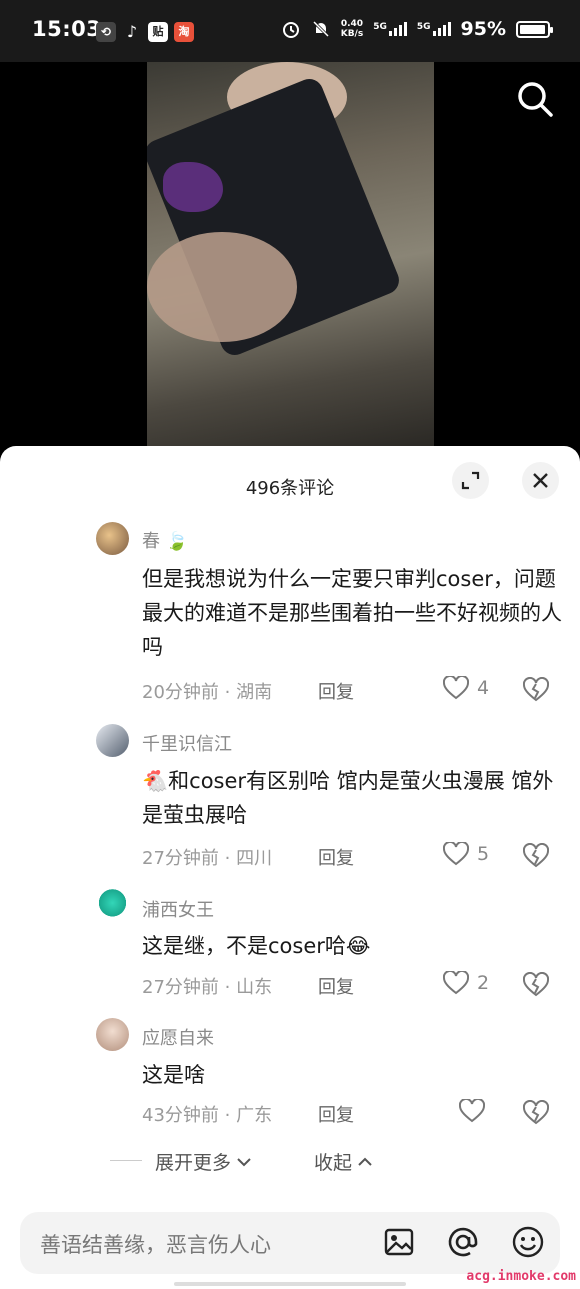 This screenshot has width=580, height=1289. I want to click on video-frame, so click(290, 254).